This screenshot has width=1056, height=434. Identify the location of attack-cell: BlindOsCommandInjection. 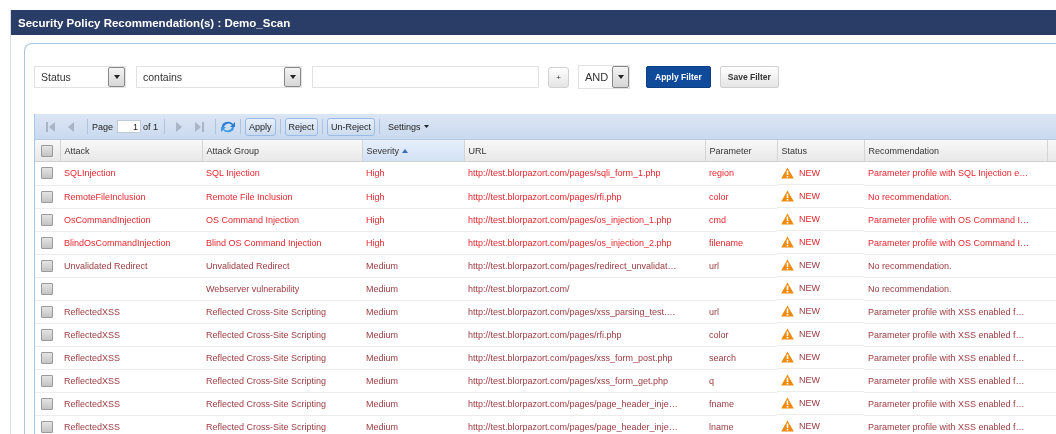
(117, 242).